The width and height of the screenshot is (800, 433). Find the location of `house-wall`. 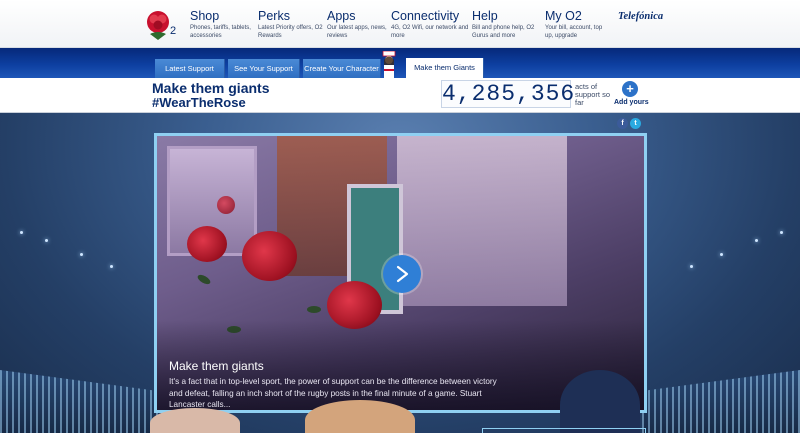

house-wall is located at coordinates (482, 221).